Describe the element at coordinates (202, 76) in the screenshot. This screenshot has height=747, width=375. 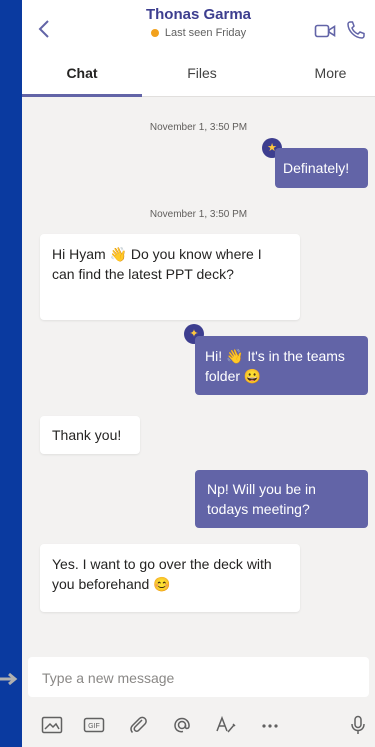
I see `tab-files: Files` at that location.